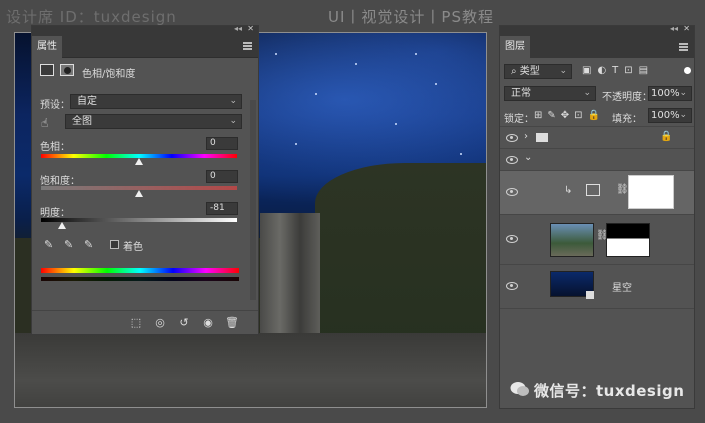 The image size is (705, 423). I want to click on search-icon: ⌕, so click(515, 71).